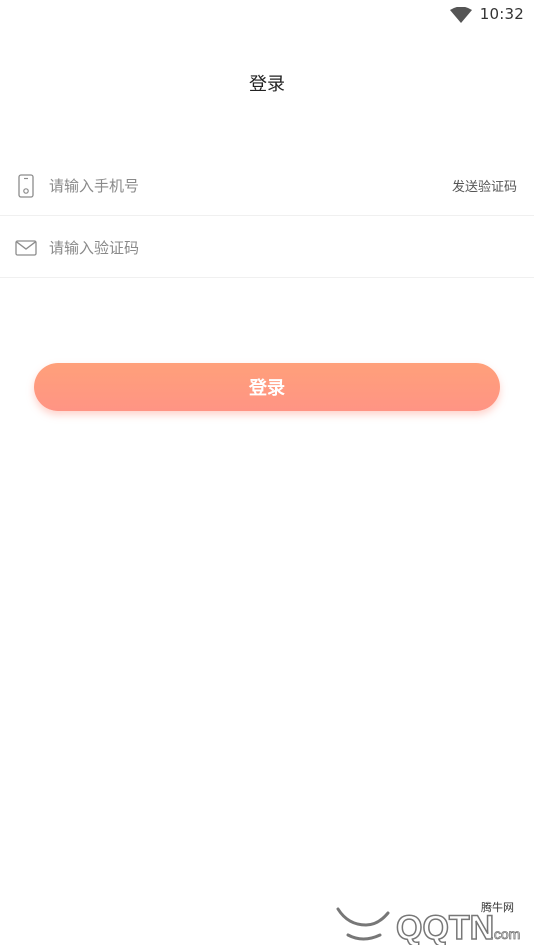 This screenshot has width=534, height=949. I want to click on wifi-icon, so click(460, 15).